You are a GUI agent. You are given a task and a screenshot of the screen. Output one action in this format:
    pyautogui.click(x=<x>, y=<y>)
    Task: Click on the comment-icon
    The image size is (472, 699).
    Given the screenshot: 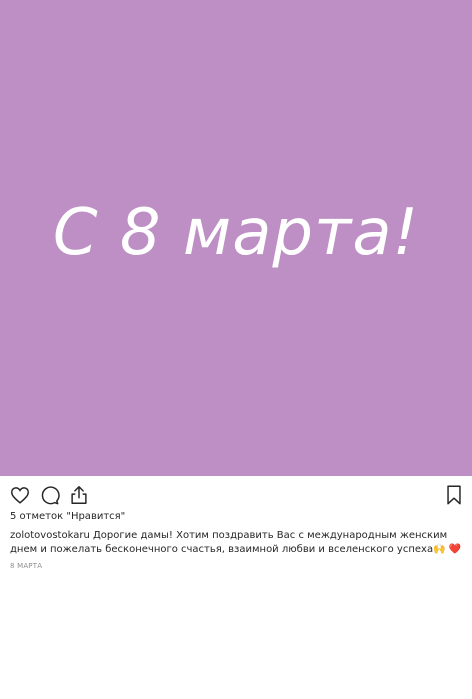 What is the action you would take?
    pyautogui.click(x=49, y=495)
    